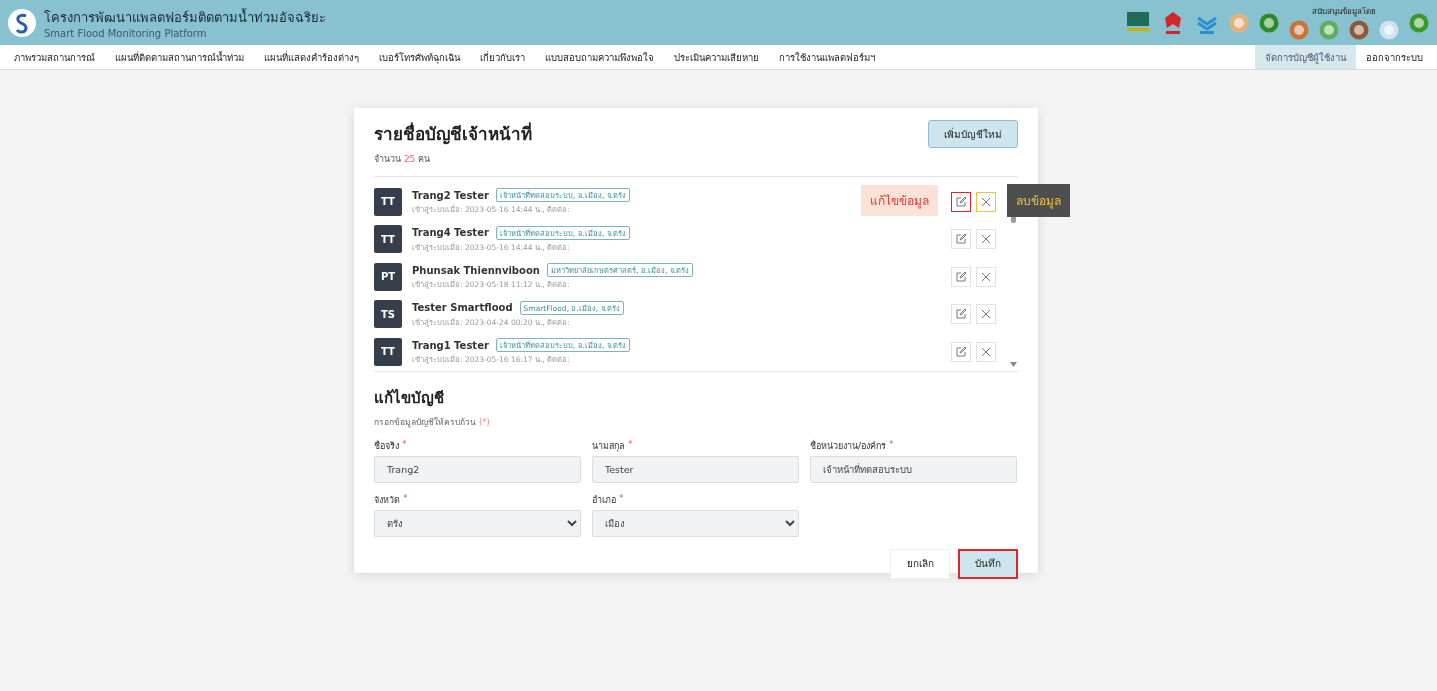 This screenshot has width=1437, height=691. I want to click on edit-tooltip: แก้ไขข้อมูล, so click(899, 200).